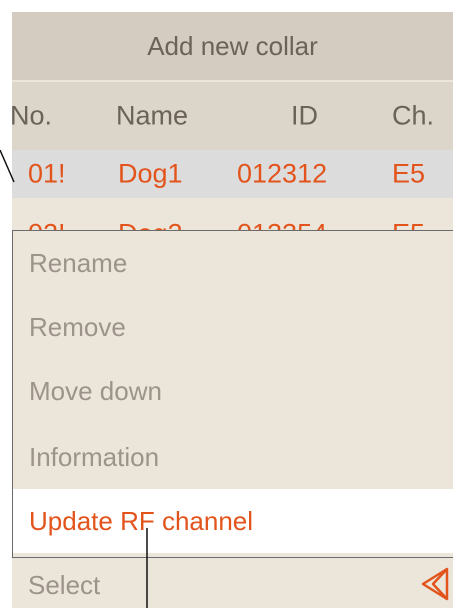 This screenshot has width=453, height=608. What do you see at coordinates (47, 173) in the screenshot?
I see `cell-no: 01!` at bounding box center [47, 173].